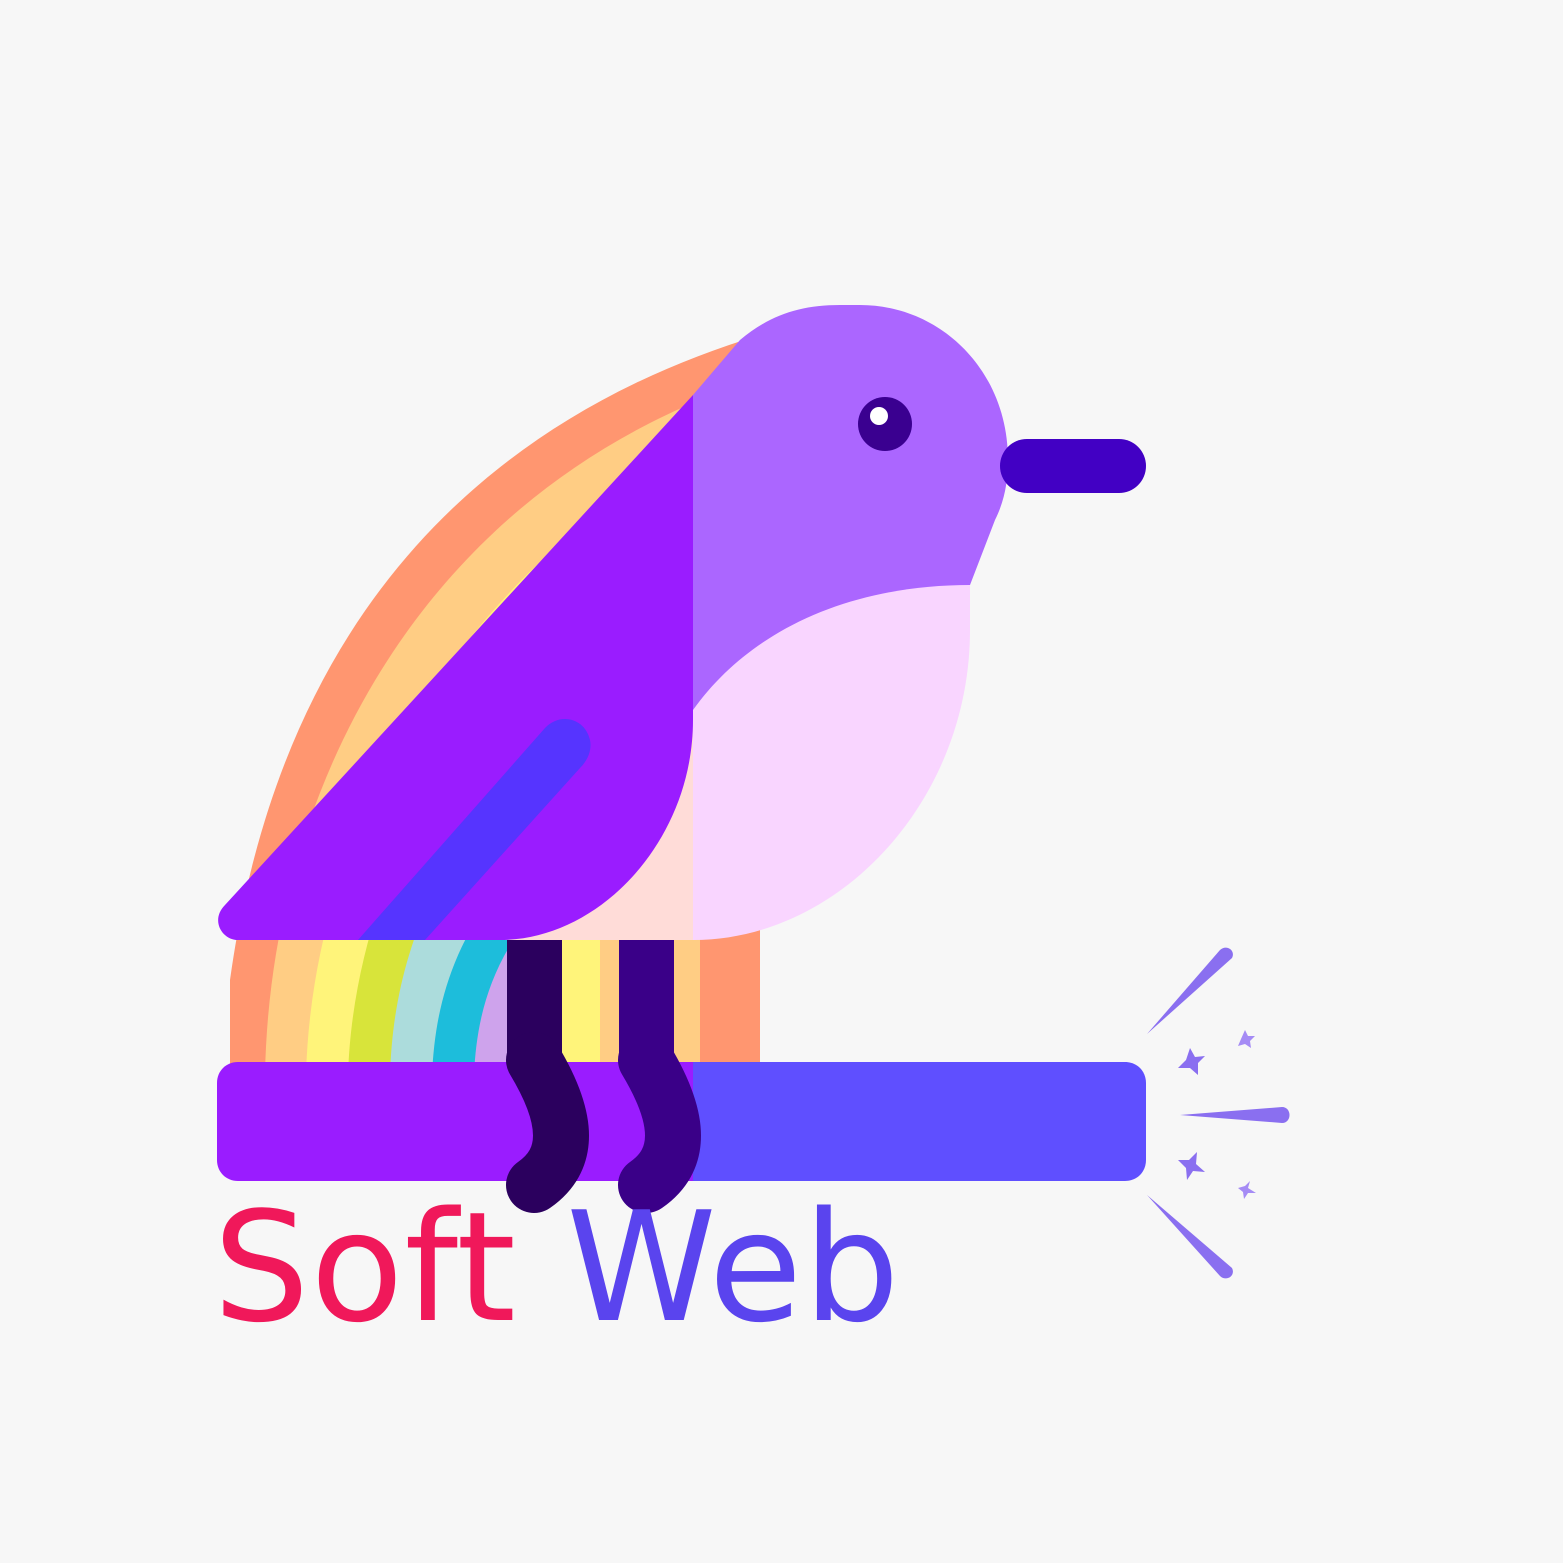 The image size is (1563, 1563). Describe the element at coordinates (1218, 1113) in the screenshot. I see `sparkle-icon` at that location.